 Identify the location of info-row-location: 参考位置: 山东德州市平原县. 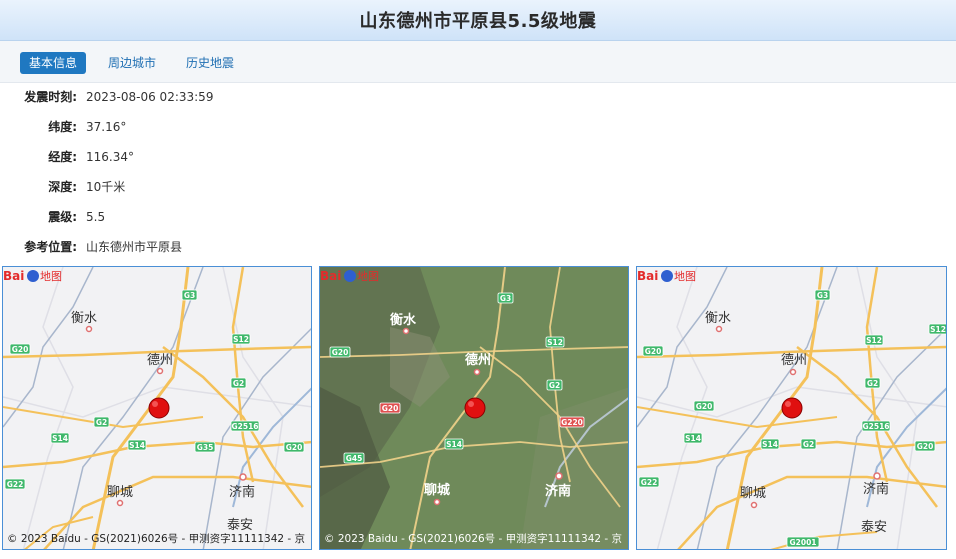
(300, 247).